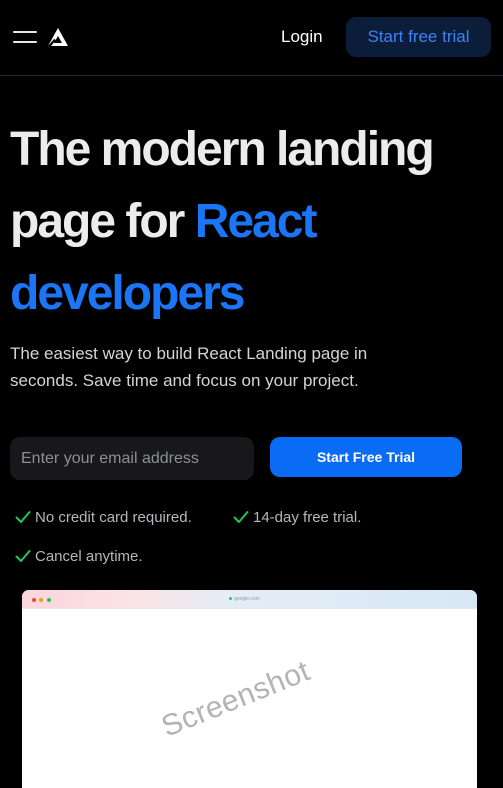  I want to click on window-minimize-dot, so click(41, 600).